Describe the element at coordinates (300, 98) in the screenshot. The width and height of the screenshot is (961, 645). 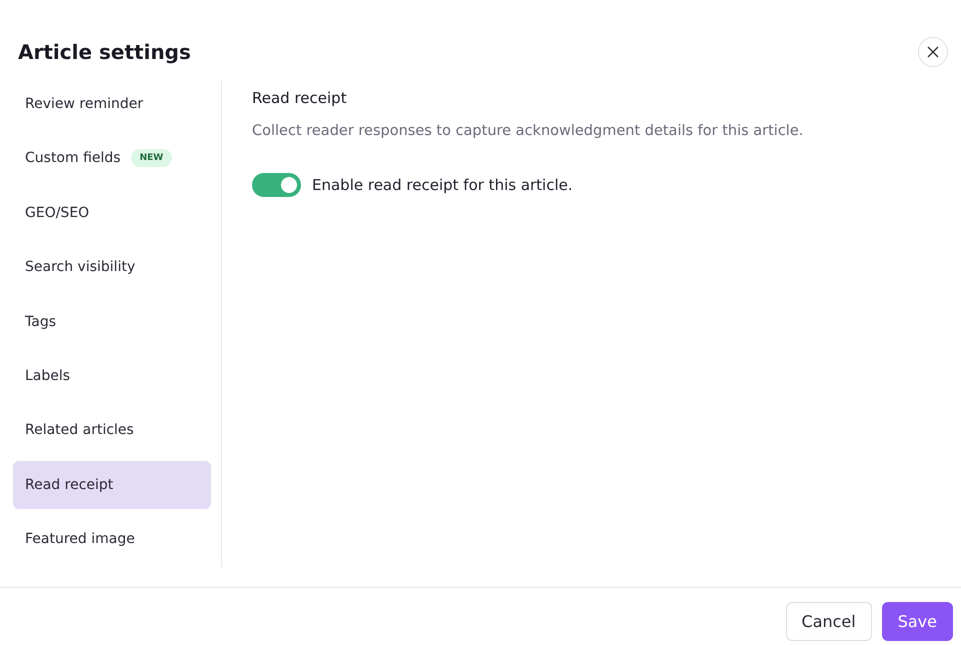
I see `section-heading: Read receipt` at that location.